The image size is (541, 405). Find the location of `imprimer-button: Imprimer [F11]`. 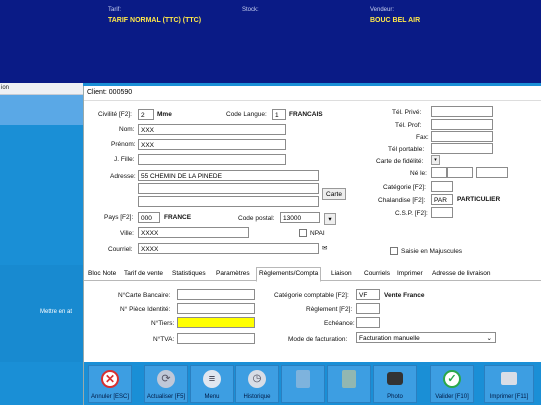

imprimer-button: Imprimer [F11] is located at coordinates (509, 384).